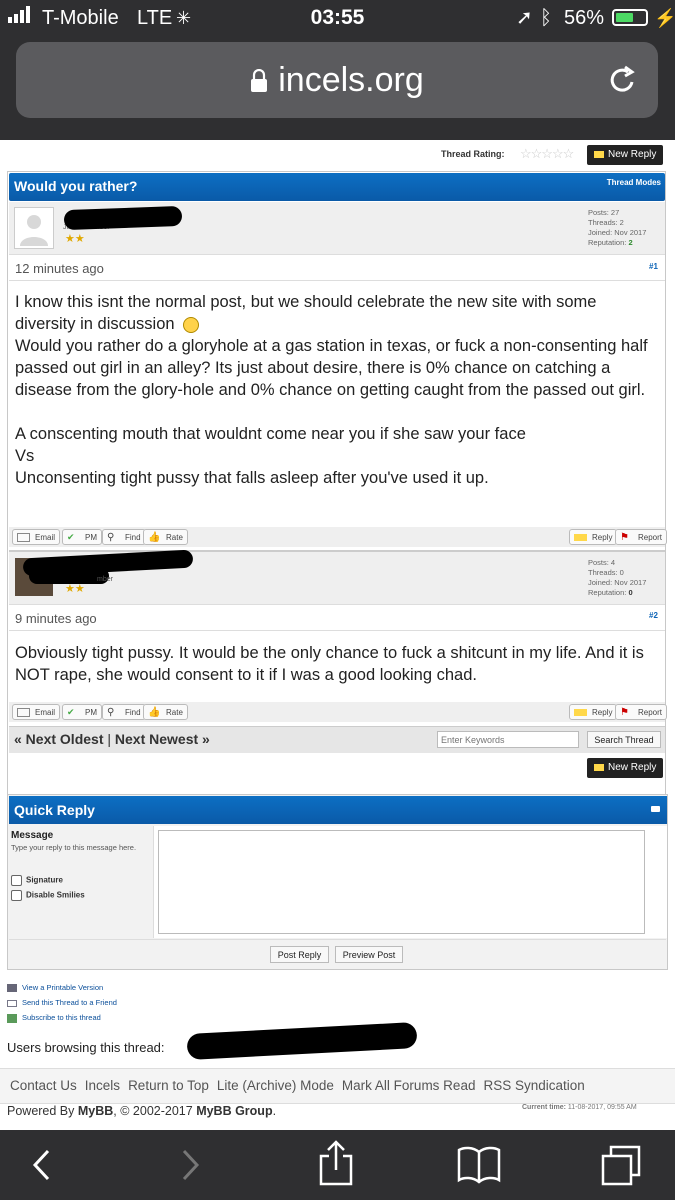 This screenshot has width=675, height=1200. I want to click on new-reply-button-top: New Reply, so click(625, 155).